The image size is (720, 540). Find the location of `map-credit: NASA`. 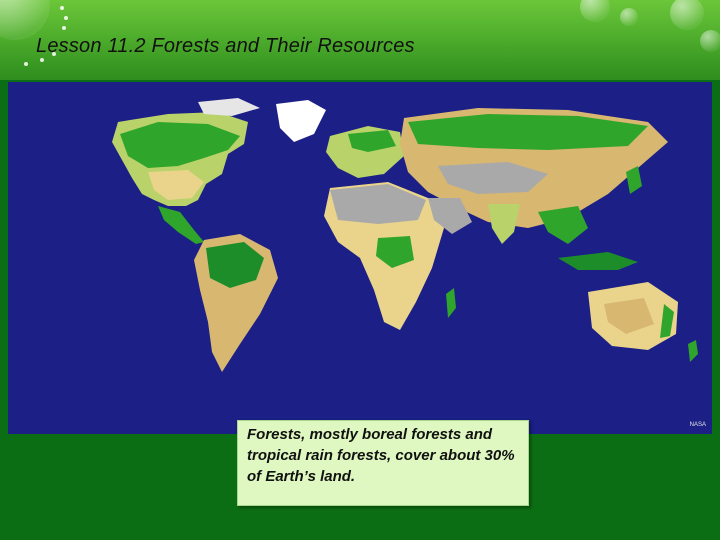

map-credit: NASA is located at coordinates (697, 425).